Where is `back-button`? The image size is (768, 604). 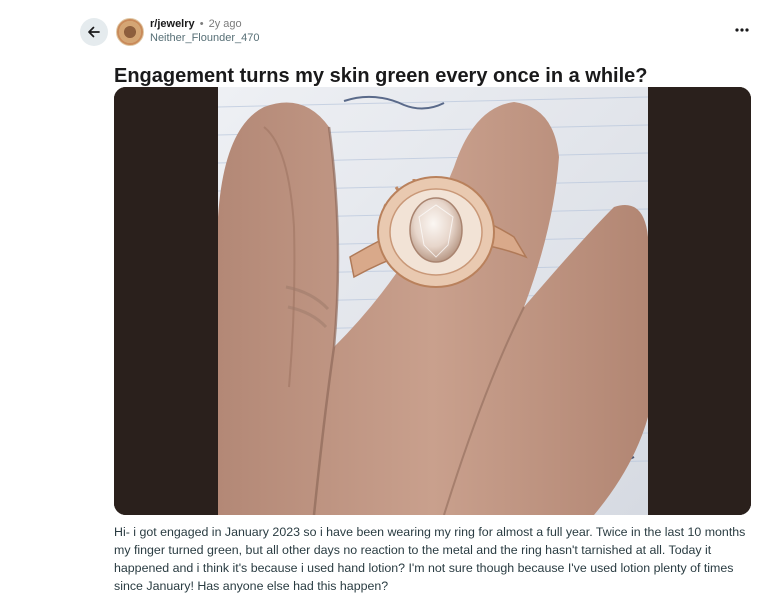 back-button is located at coordinates (94, 32).